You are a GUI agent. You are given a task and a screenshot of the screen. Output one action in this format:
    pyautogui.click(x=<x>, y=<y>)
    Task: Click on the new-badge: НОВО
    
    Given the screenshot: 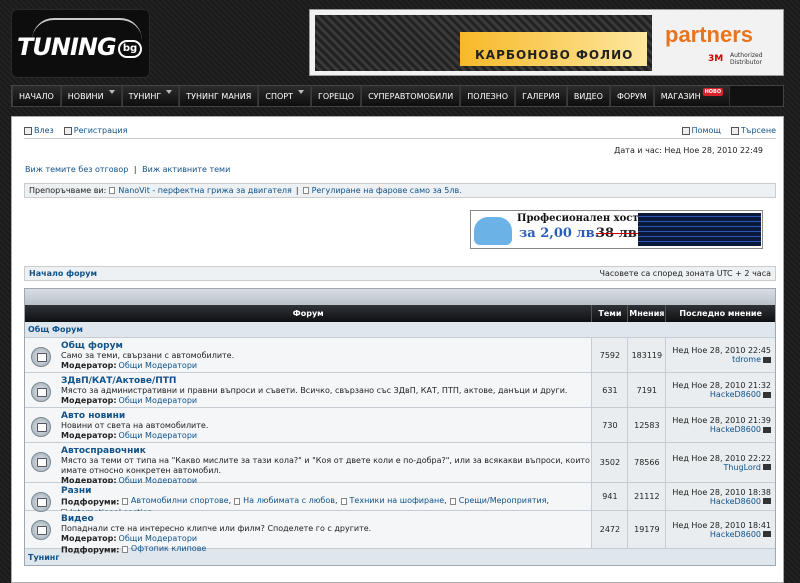 What is the action you would take?
    pyautogui.click(x=713, y=92)
    